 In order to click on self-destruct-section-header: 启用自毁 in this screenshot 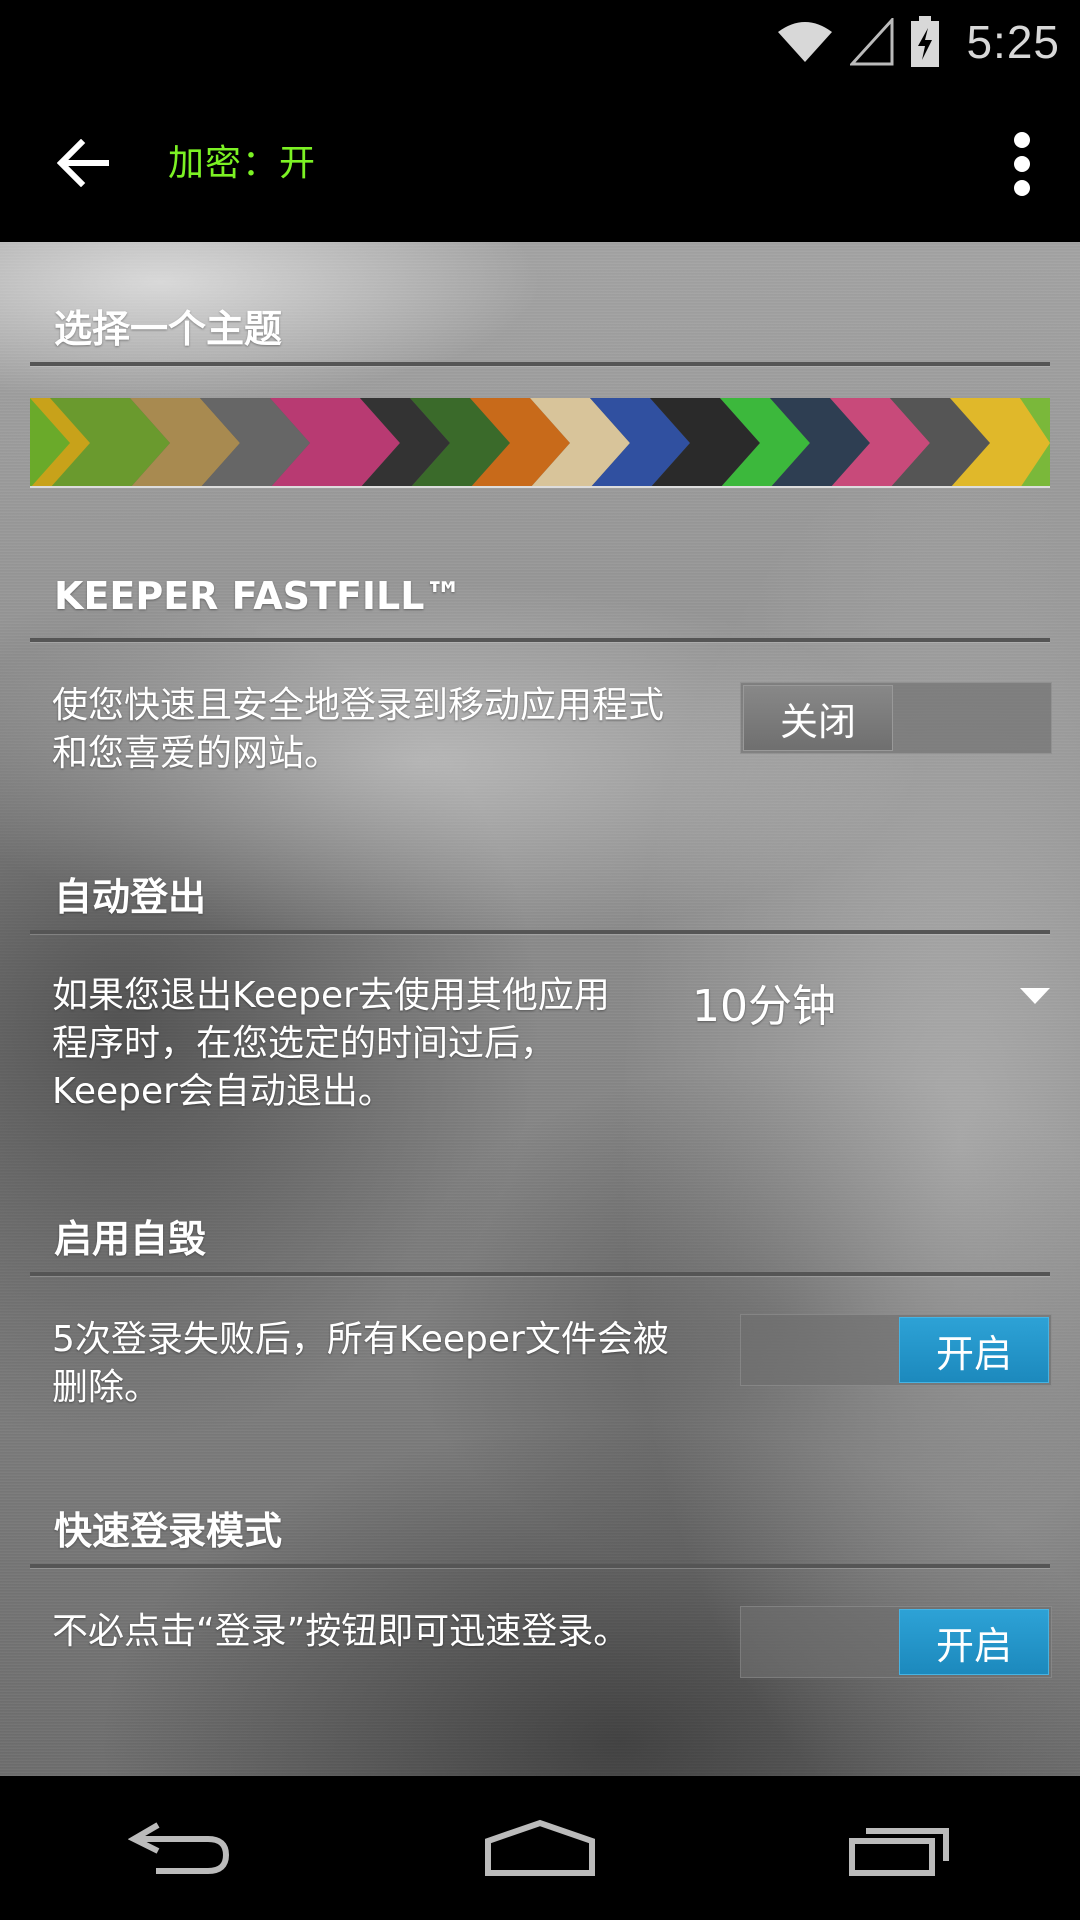, I will do `click(130, 1239)`.